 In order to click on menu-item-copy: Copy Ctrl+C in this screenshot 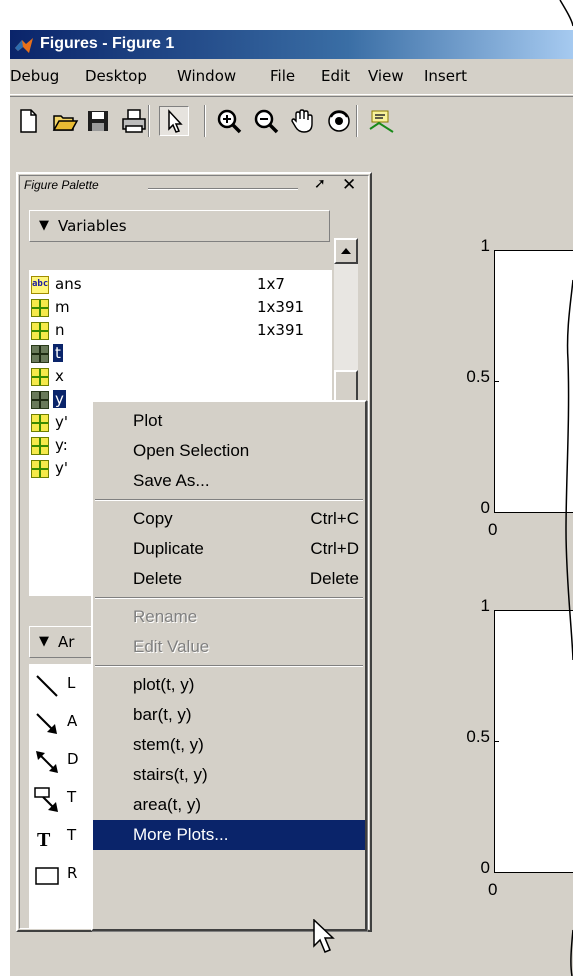, I will do `click(229, 519)`.